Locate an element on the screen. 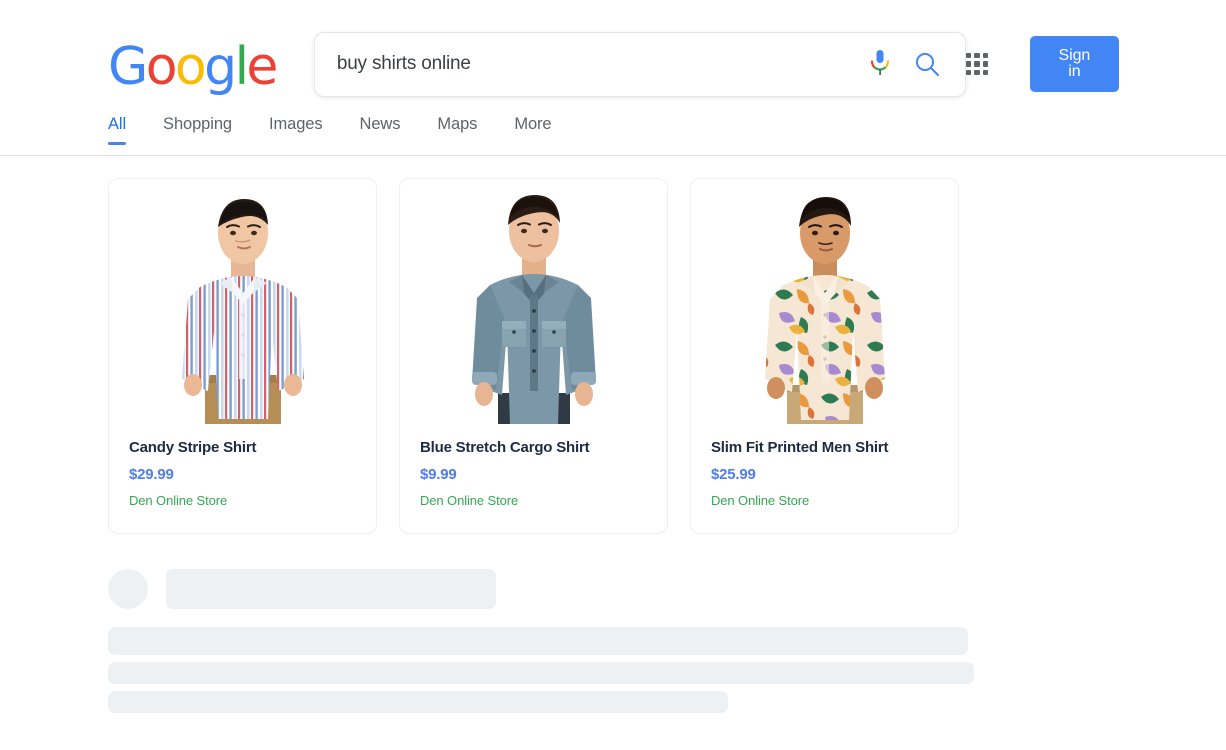 This screenshot has width=1226, height=750. product-price: $25.99 is located at coordinates (733, 474).